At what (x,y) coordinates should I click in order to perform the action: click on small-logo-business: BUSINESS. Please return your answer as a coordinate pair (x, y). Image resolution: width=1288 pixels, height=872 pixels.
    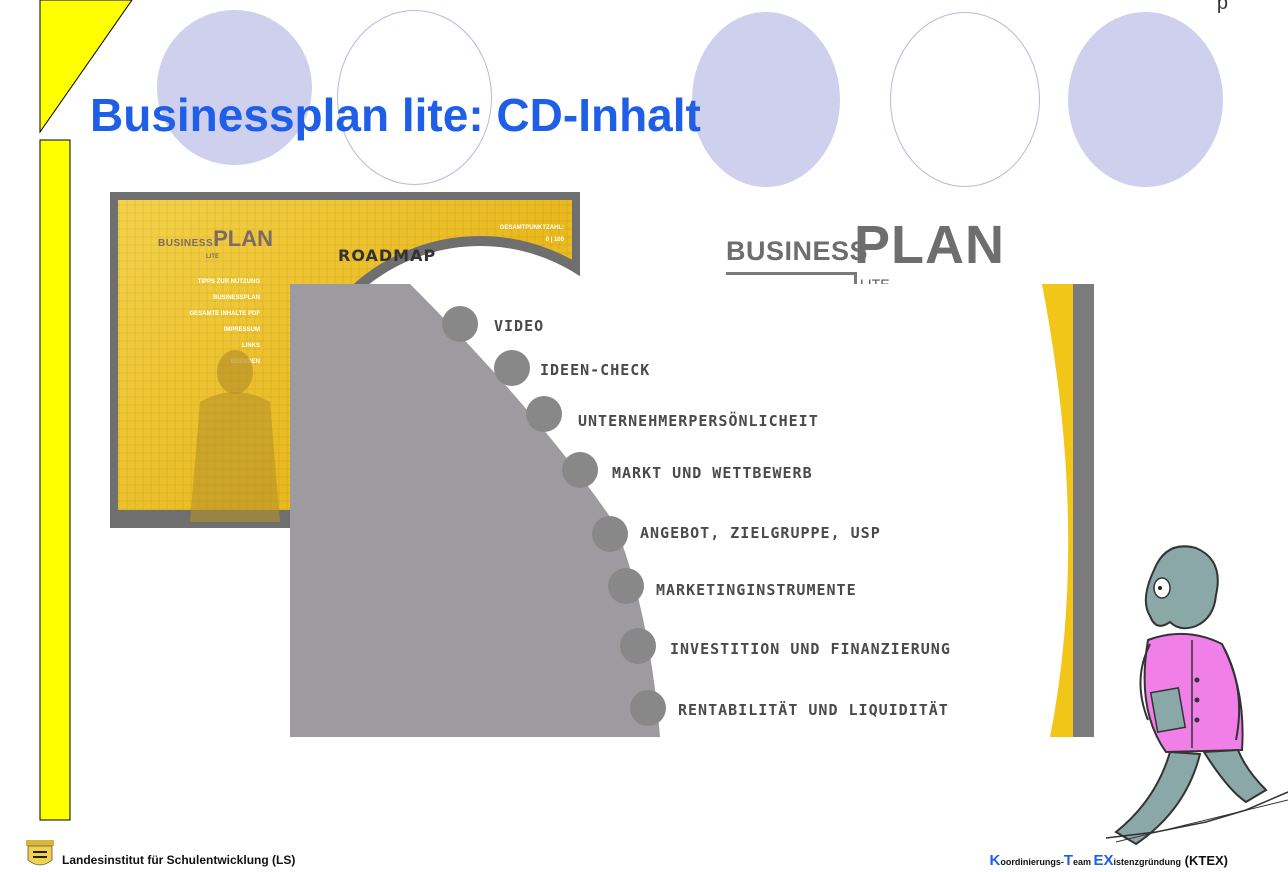
    Looking at the image, I should click on (186, 243).